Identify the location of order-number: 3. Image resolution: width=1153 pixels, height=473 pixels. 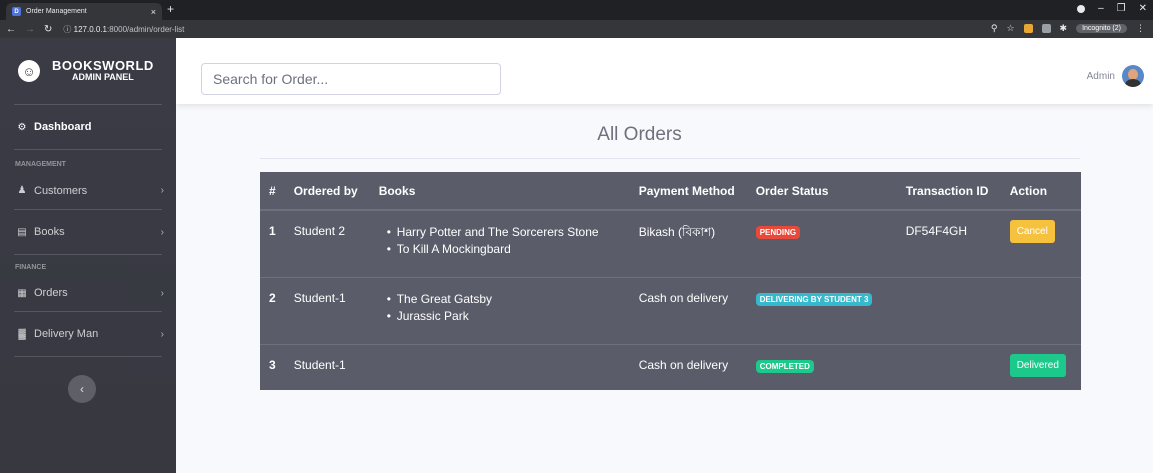
(272, 366).